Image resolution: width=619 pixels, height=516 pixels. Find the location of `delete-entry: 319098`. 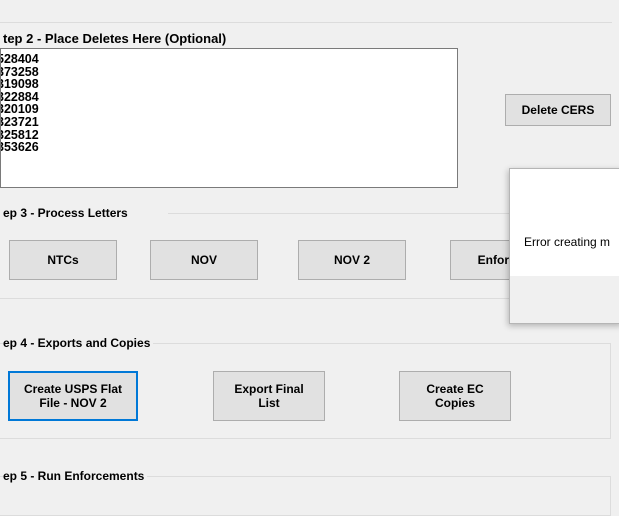

delete-entry: 319098 is located at coordinates (19, 84).